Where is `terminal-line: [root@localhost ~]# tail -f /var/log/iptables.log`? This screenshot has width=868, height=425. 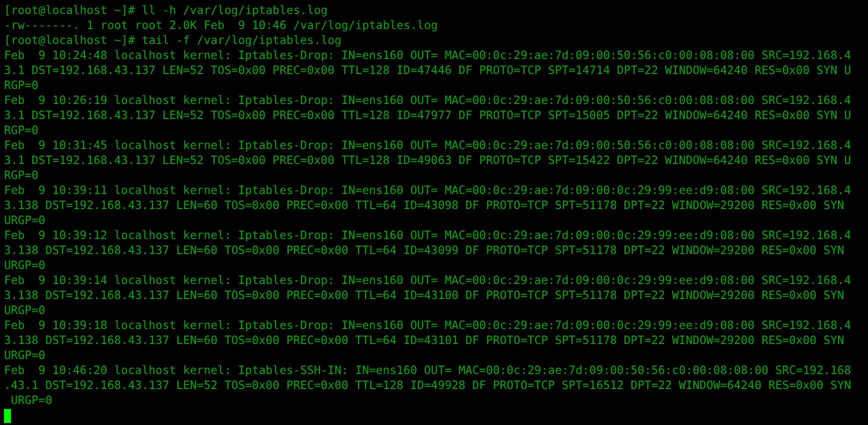
terminal-line: [root@localhost ~]# tail -f /var/log/iptables.log is located at coordinates (173, 40).